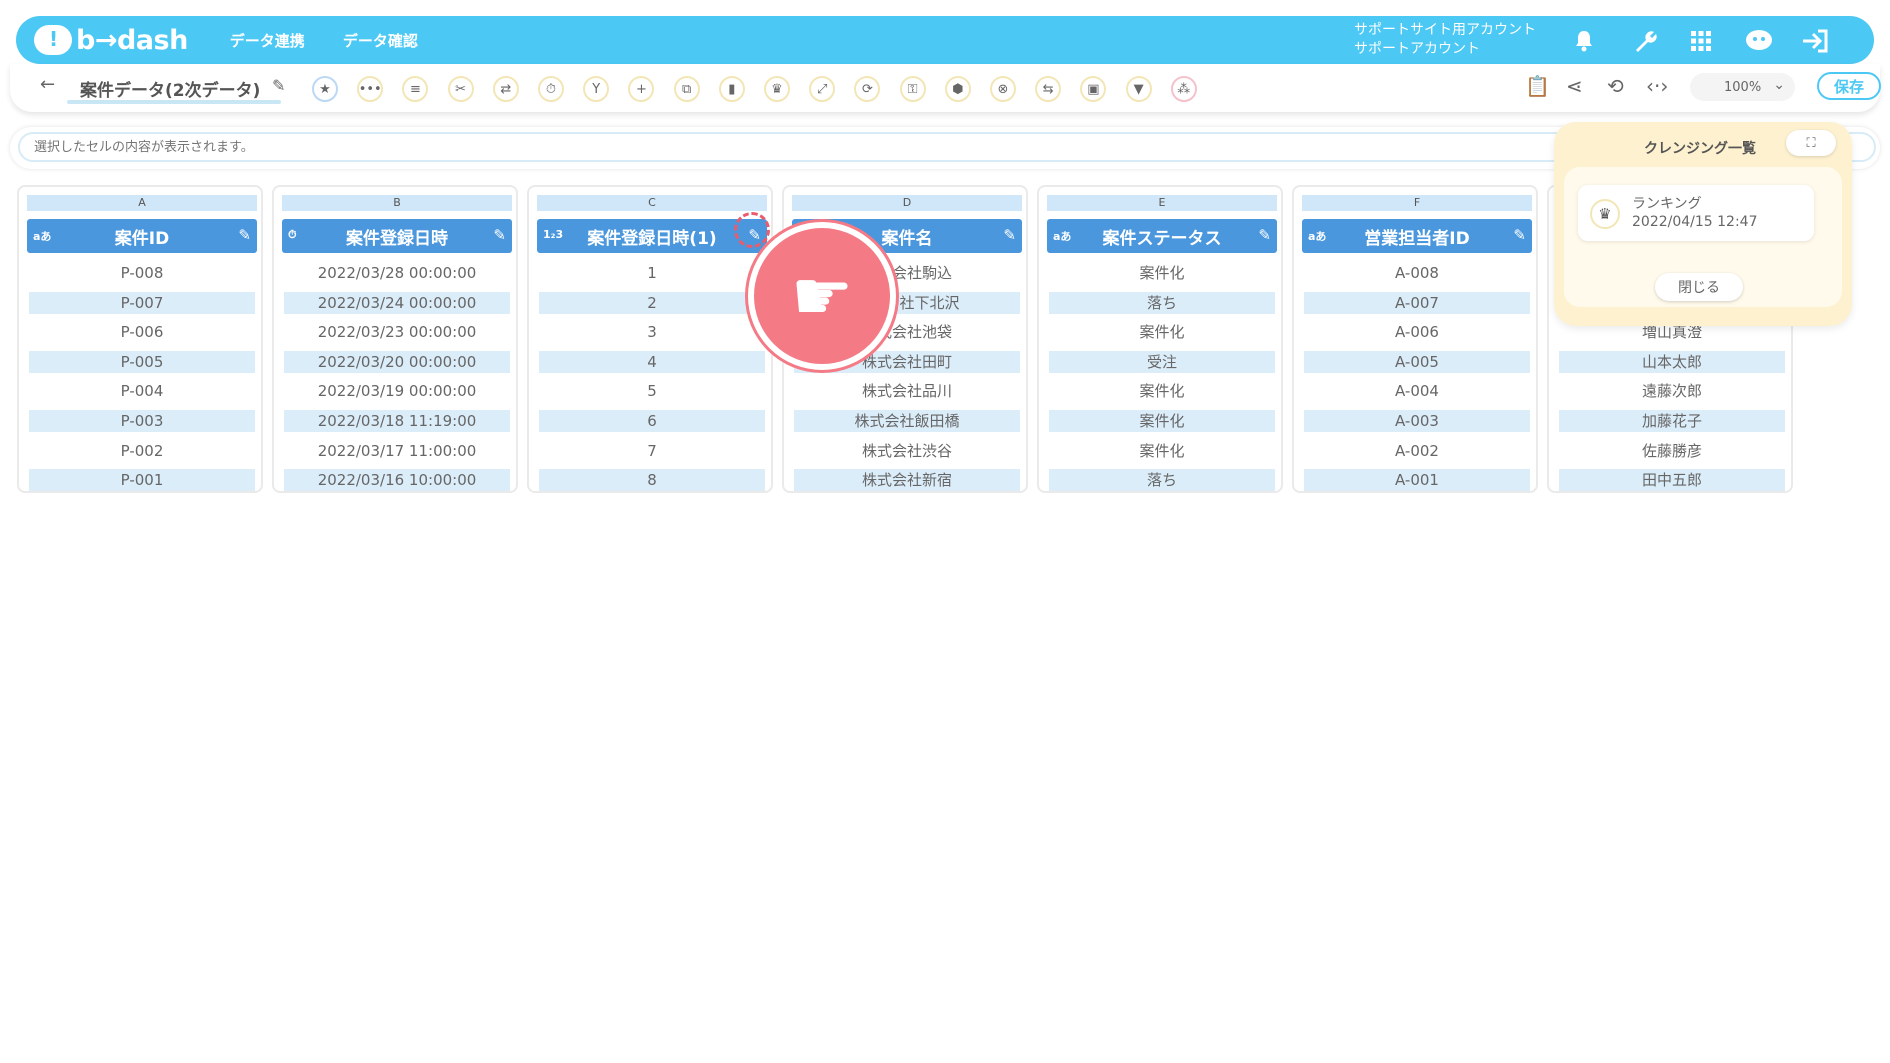 The height and width of the screenshot is (1063, 1890). What do you see at coordinates (907, 421) in the screenshot?
I see `table-cell: 株式会社飯田橋` at bounding box center [907, 421].